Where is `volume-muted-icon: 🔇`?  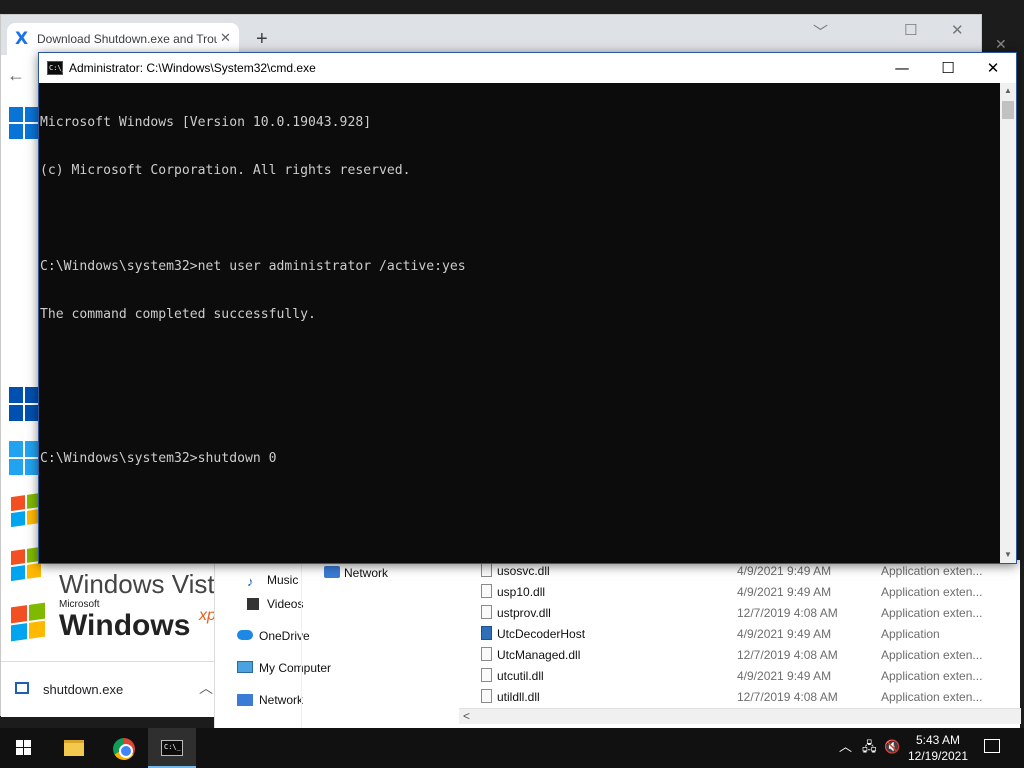 volume-muted-icon: 🔇 is located at coordinates (892, 748).